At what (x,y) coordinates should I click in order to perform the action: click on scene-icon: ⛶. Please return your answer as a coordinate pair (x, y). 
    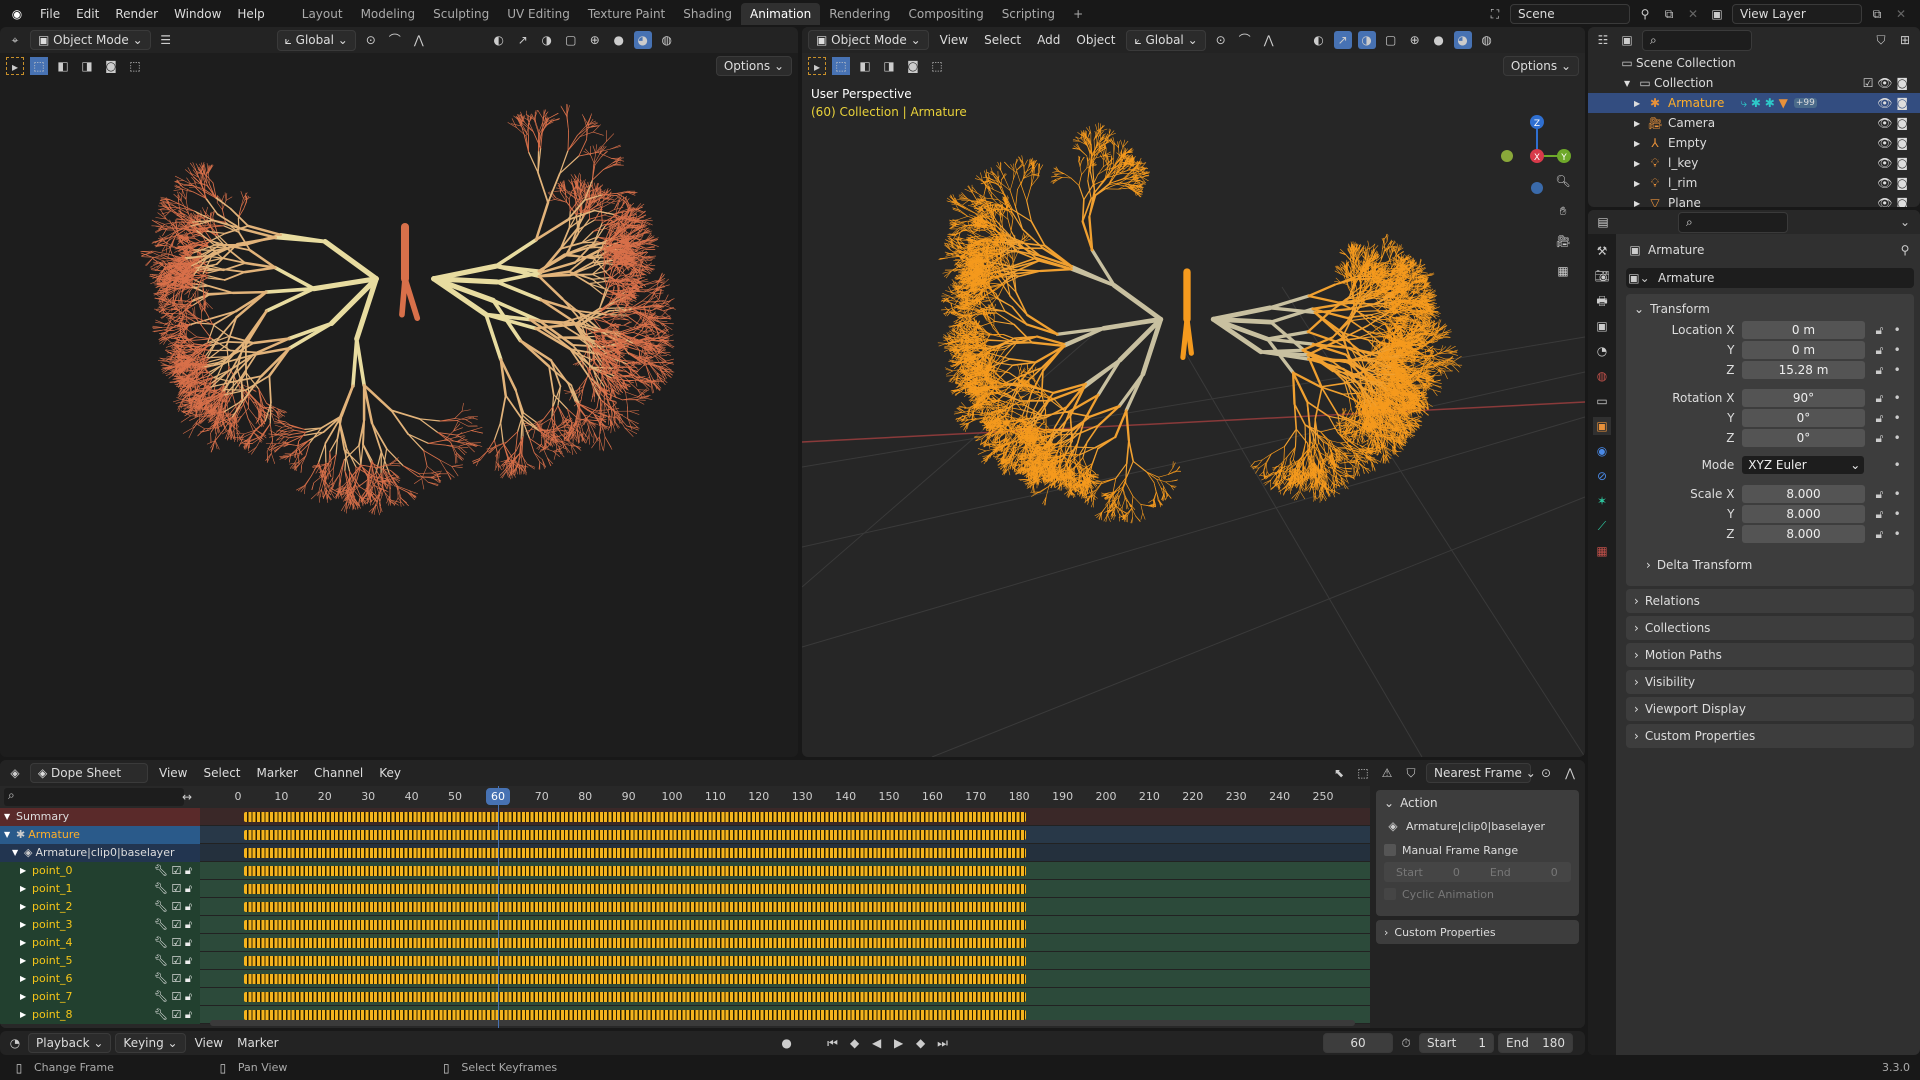
    Looking at the image, I should click on (1495, 14).